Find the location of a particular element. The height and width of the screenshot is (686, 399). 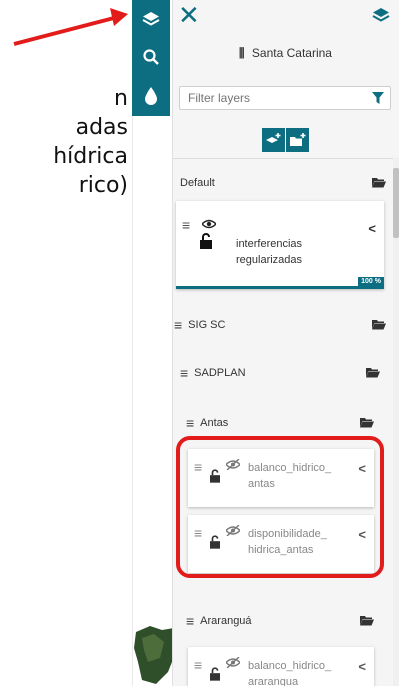

group-label: SIG SC is located at coordinates (207, 325).